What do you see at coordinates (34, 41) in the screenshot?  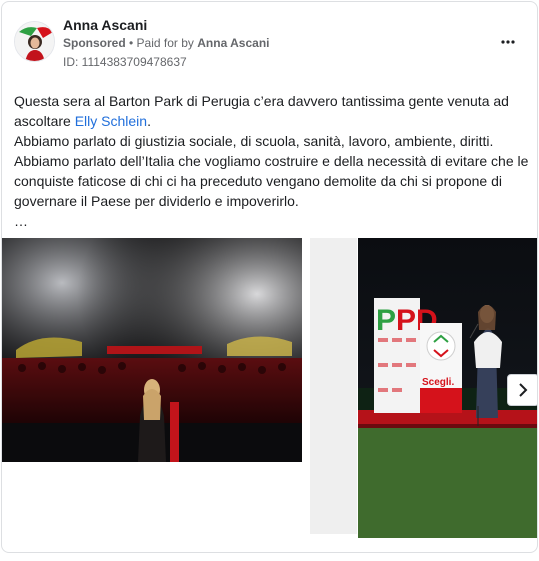 I see `avatar` at bounding box center [34, 41].